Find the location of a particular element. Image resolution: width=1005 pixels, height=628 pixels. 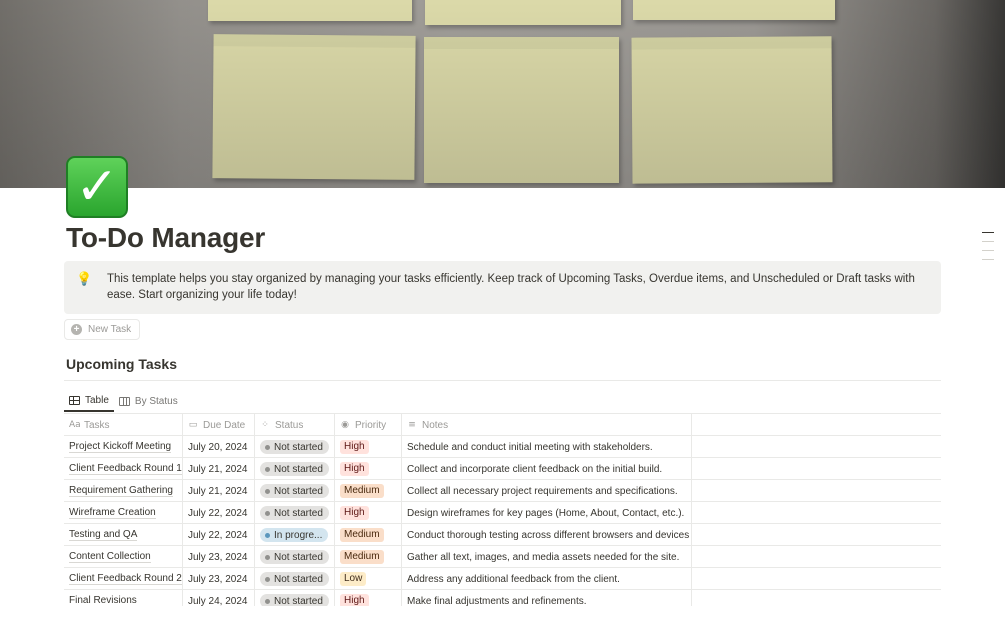

tab-table: Table is located at coordinates (89, 401).